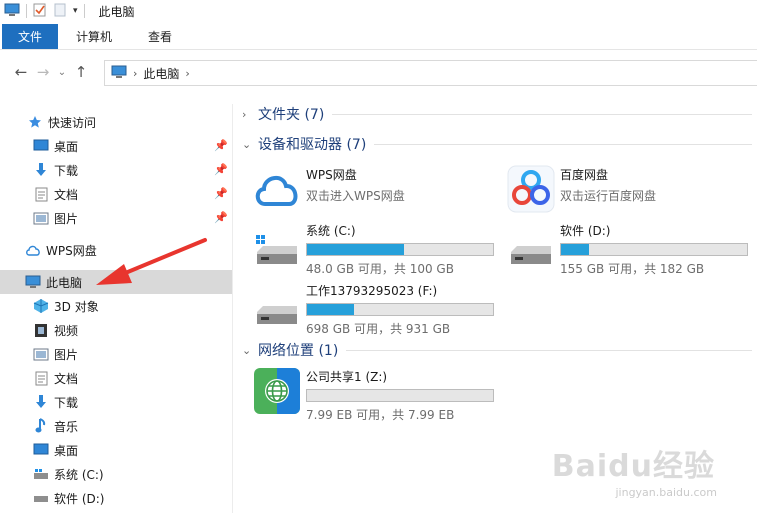  I want to click on sidebar-item-documents: 文档, so click(116, 378).